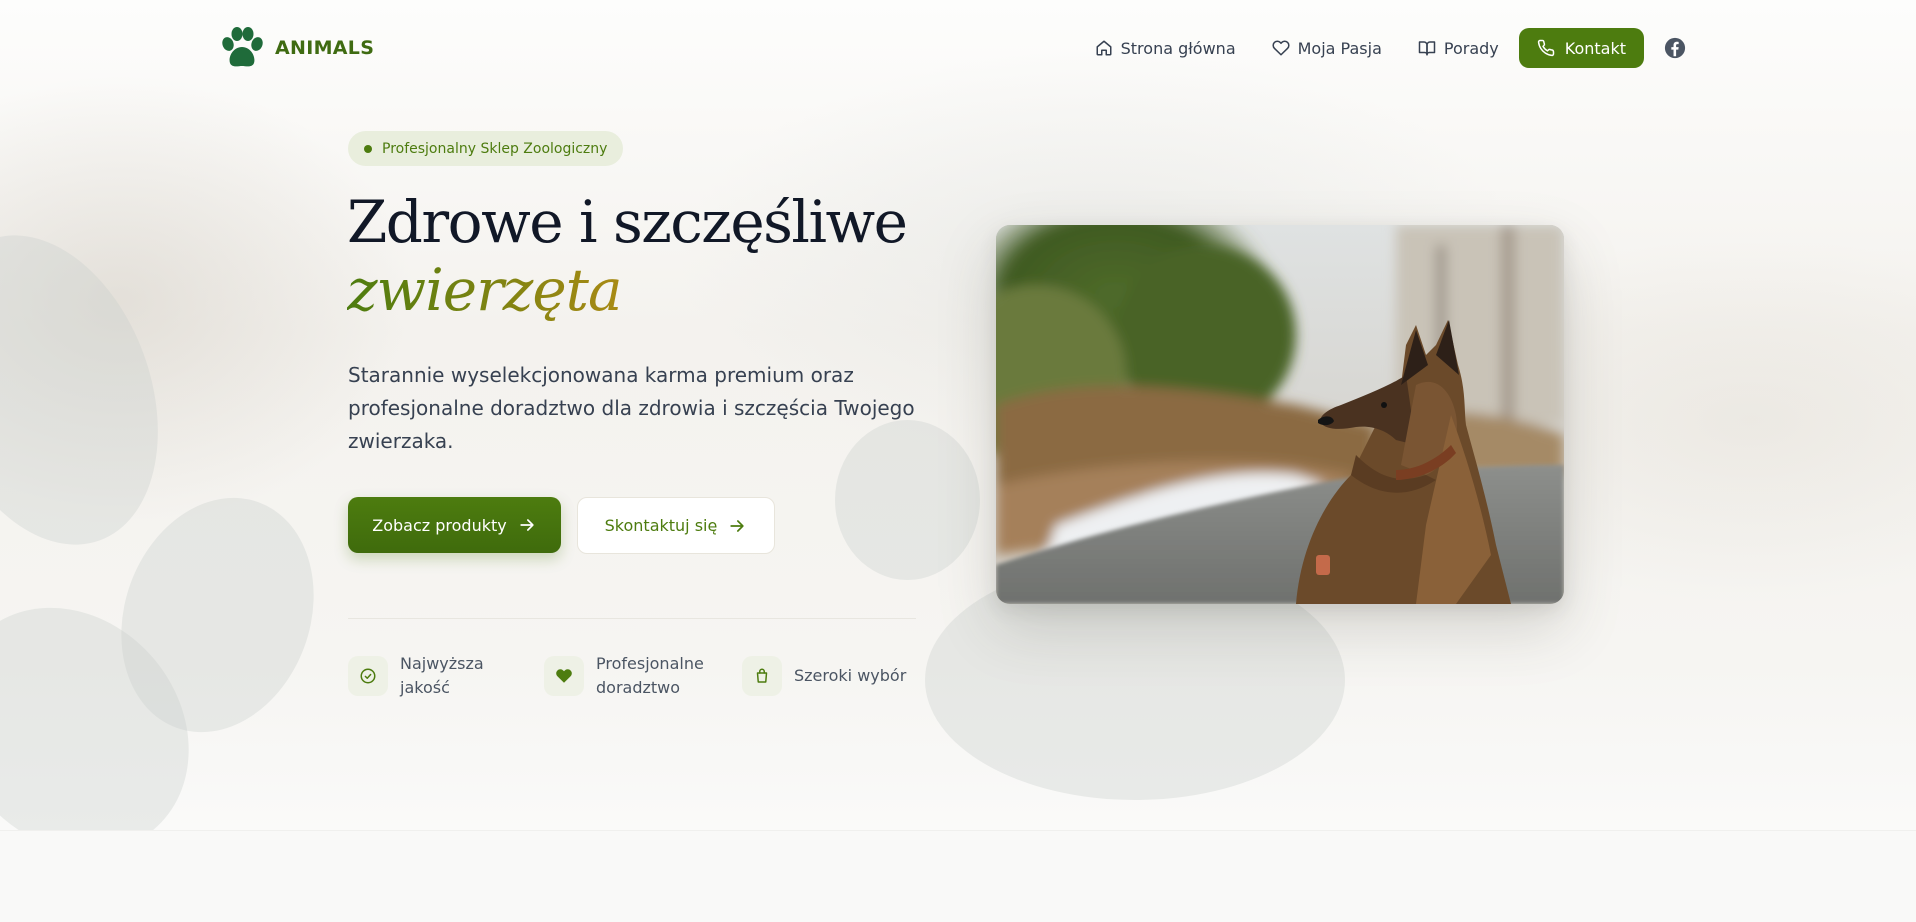 The height and width of the screenshot is (922, 1916). What do you see at coordinates (439, 525) in the screenshot?
I see `view-products-label: Zobacz produkty` at bounding box center [439, 525].